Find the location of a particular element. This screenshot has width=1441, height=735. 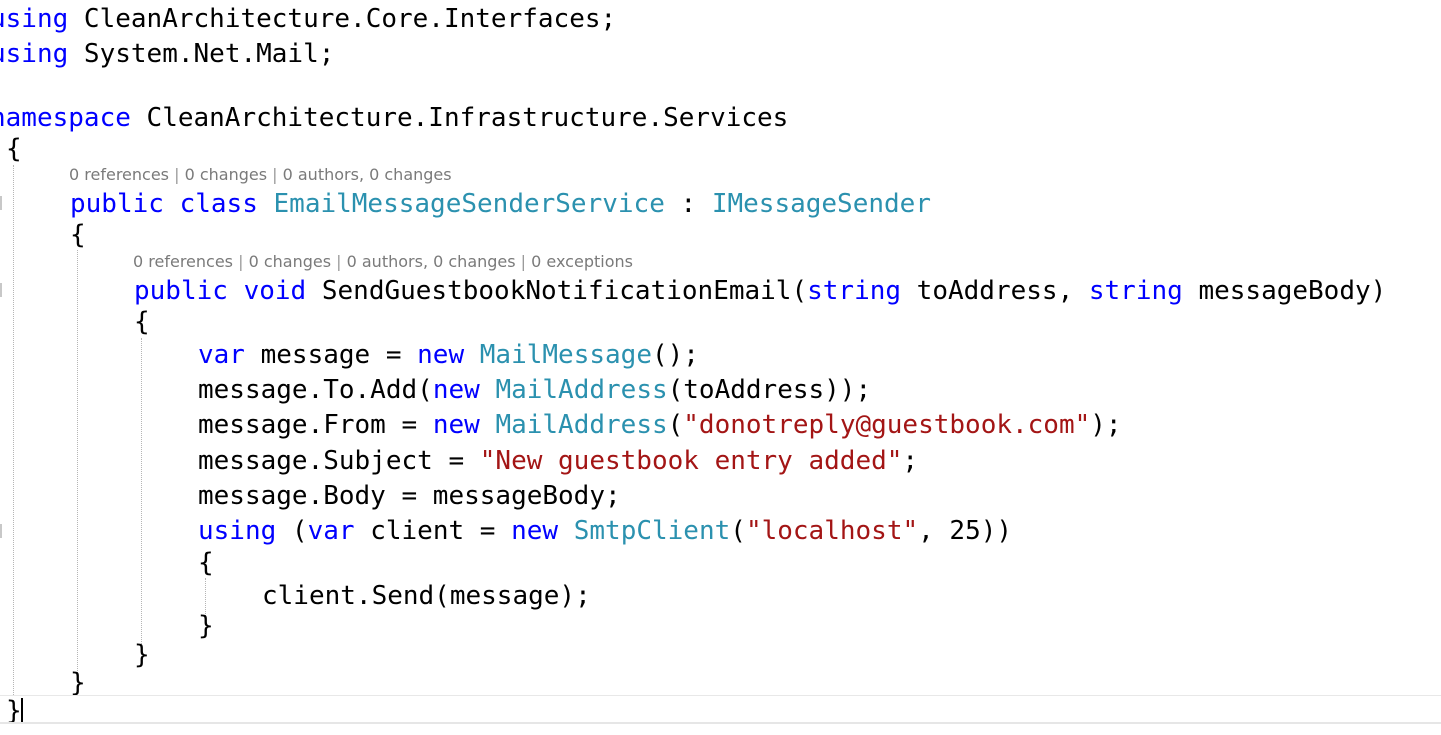

type-name: MailMessage is located at coordinates (565, 355).